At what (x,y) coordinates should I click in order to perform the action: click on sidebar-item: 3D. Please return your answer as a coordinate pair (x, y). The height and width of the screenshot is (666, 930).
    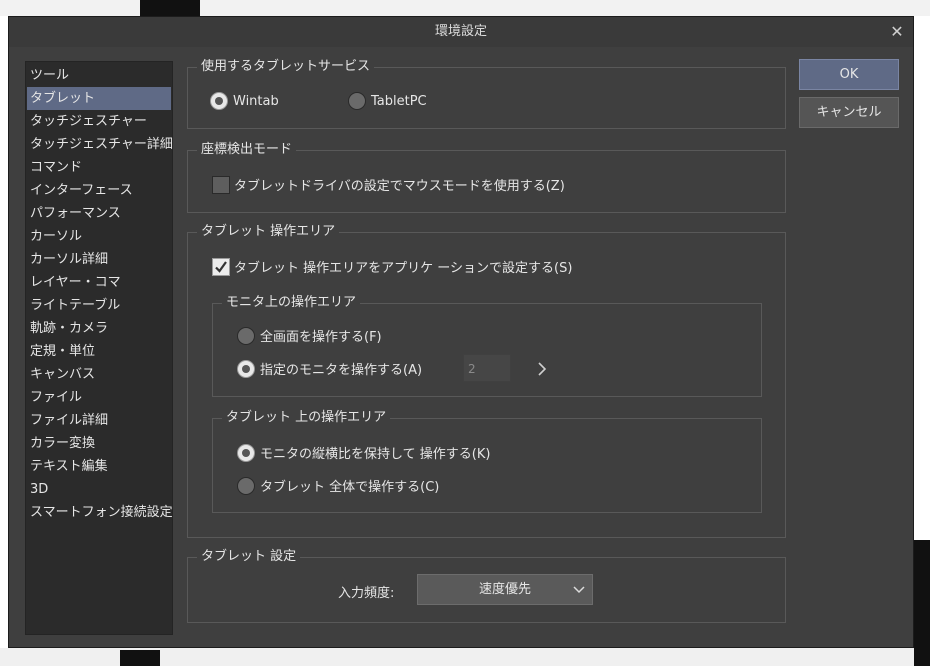
    Looking at the image, I should click on (99, 489).